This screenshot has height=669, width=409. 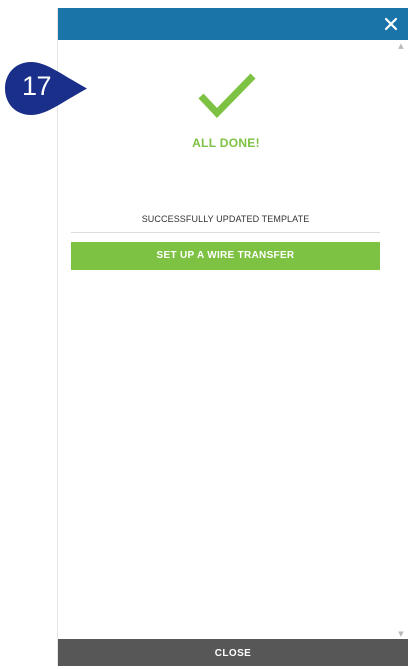 I want to click on success-message: SUCCESSFULLY UPDATED TEMPLATE, so click(x=225, y=219).